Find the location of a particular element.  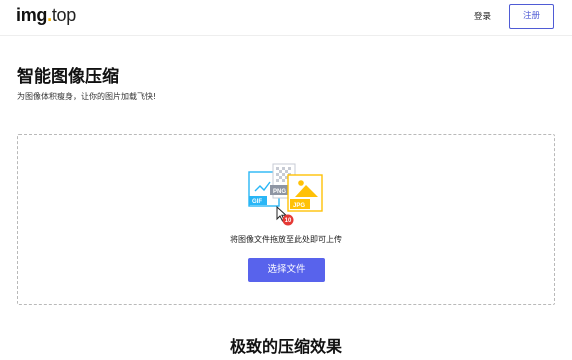

features-section-title: 极致的压缩效果 is located at coordinates (285, 346).